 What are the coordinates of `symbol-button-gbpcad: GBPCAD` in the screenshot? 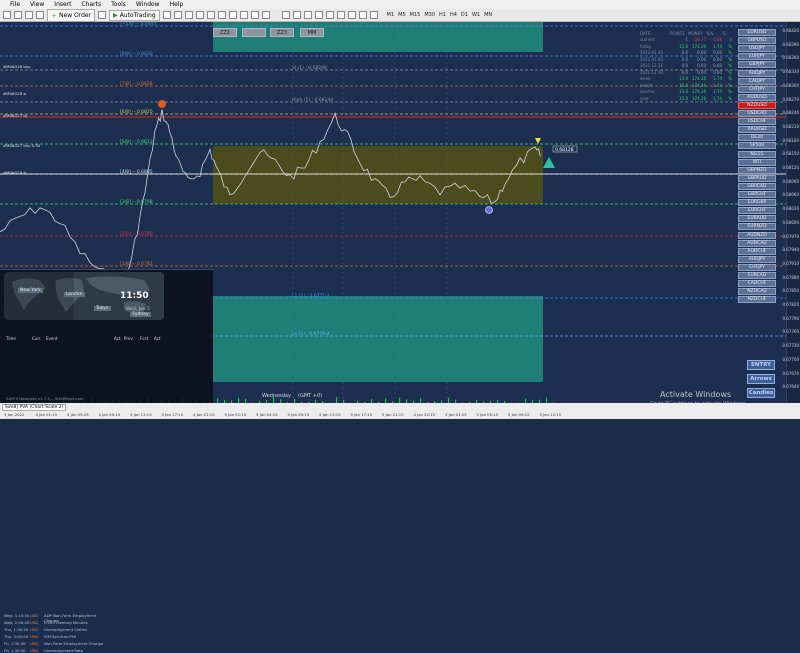 It's located at (757, 186).